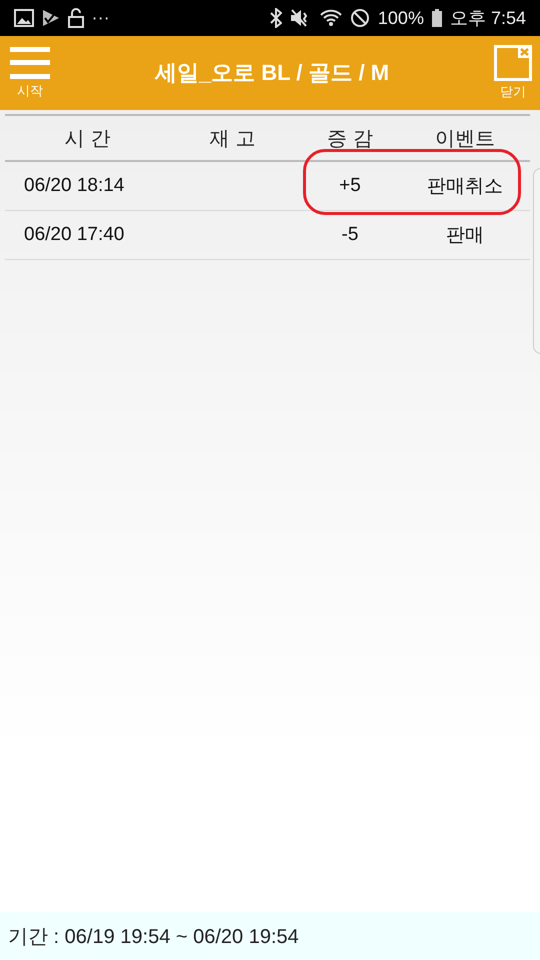 The height and width of the screenshot is (960, 540). What do you see at coordinates (24, 18) in the screenshot?
I see `image-icon` at bounding box center [24, 18].